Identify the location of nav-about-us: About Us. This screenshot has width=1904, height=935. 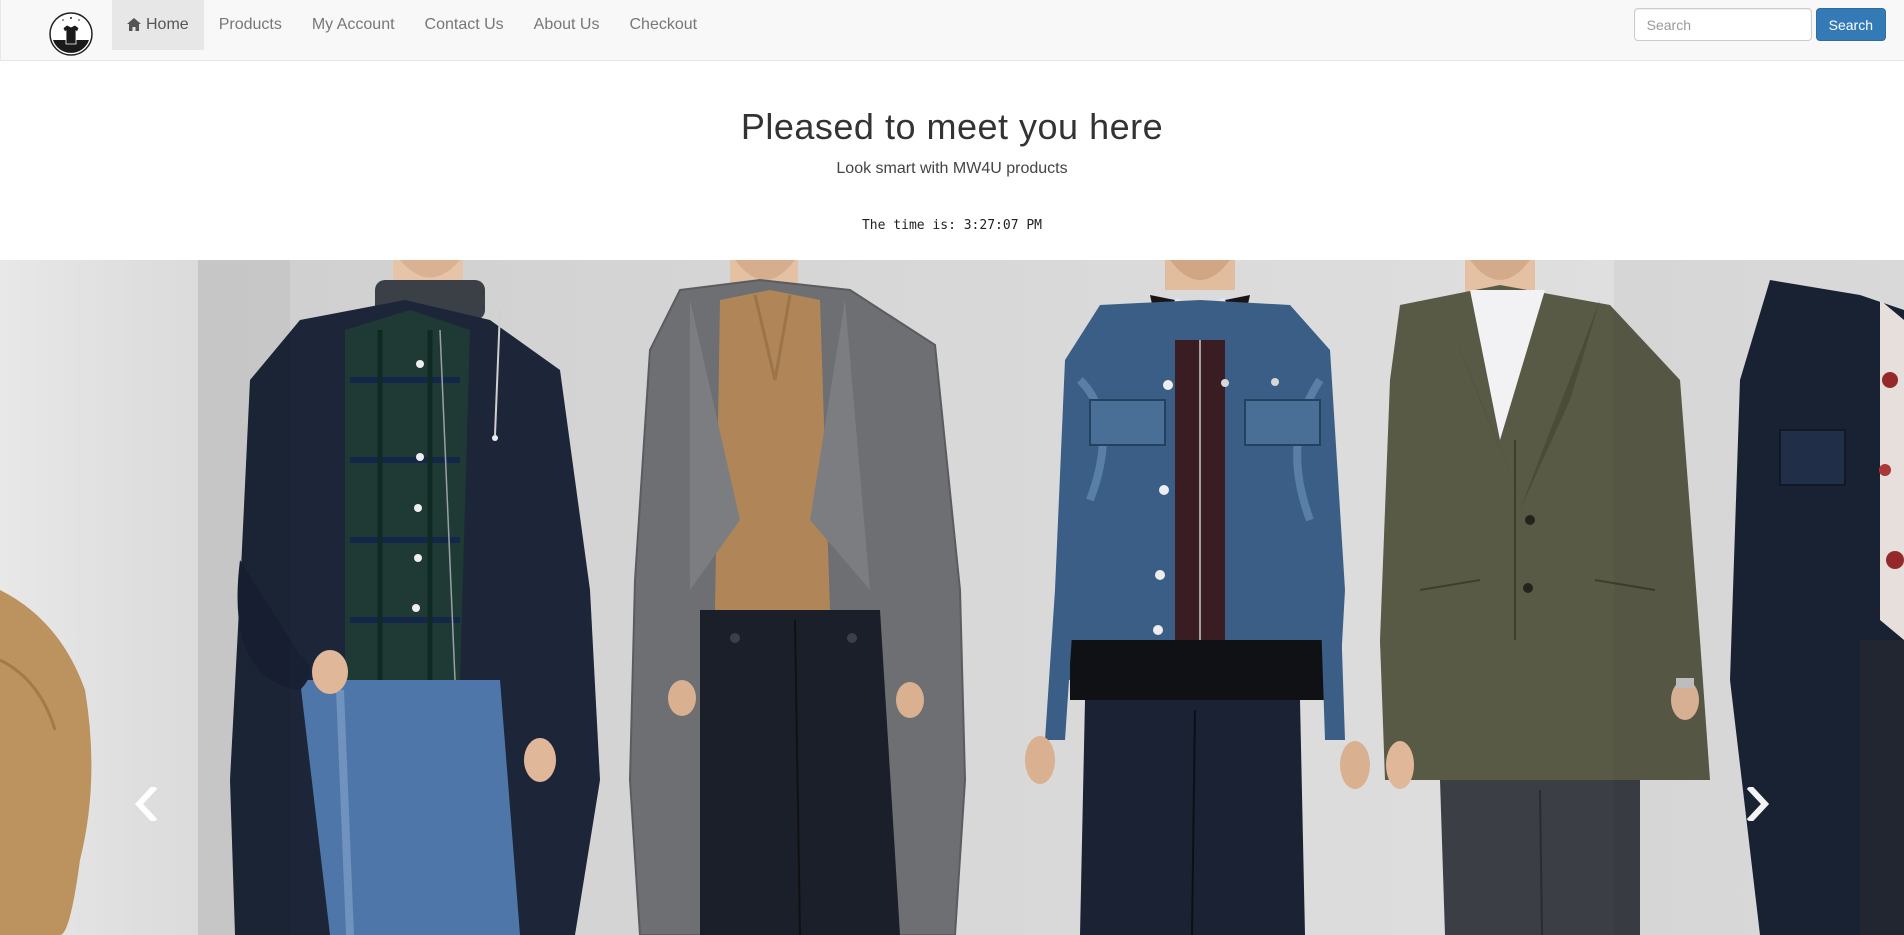
(567, 25).